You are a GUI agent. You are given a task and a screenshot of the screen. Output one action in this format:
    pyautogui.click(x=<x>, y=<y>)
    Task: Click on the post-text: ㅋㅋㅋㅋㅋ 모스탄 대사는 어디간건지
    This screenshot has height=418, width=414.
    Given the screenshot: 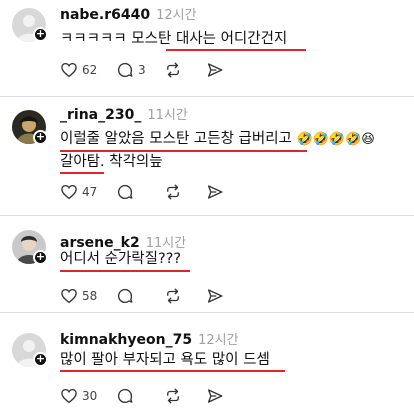 What is the action you would take?
    pyautogui.click(x=173, y=39)
    